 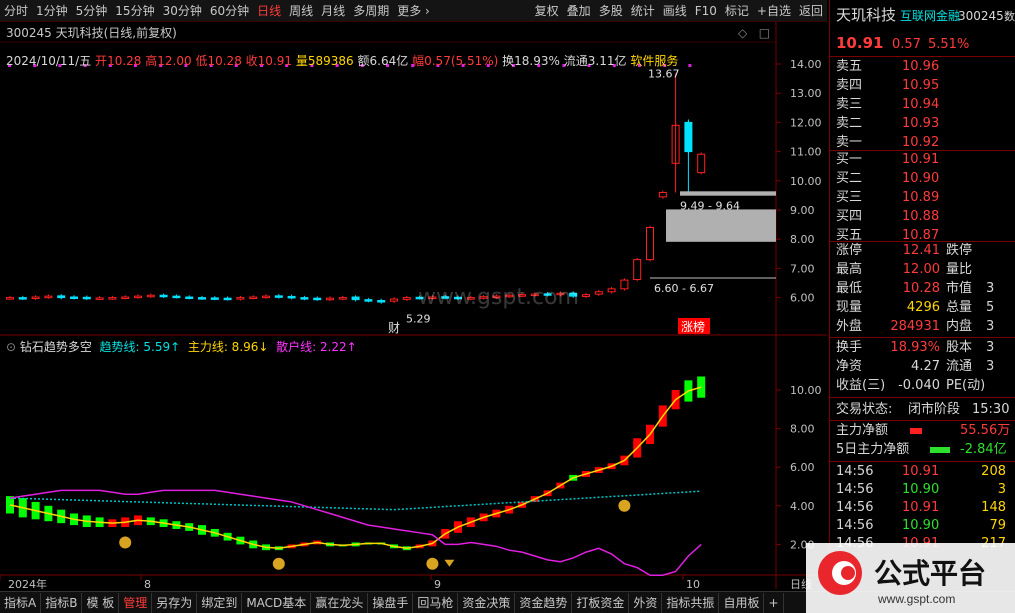 What do you see at coordinates (990, 366) in the screenshot?
I see `fin-value2: 3` at bounding box center [990, 366].